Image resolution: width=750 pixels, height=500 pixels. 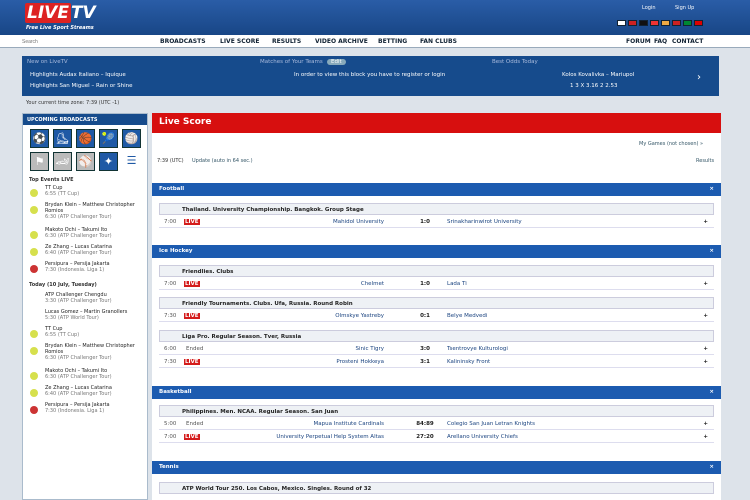 What do you see at coordinates (222, 161) in the screenshot?
I see `update-link: Update (auto in 64 sec.)` at bounding box center [222, 161].